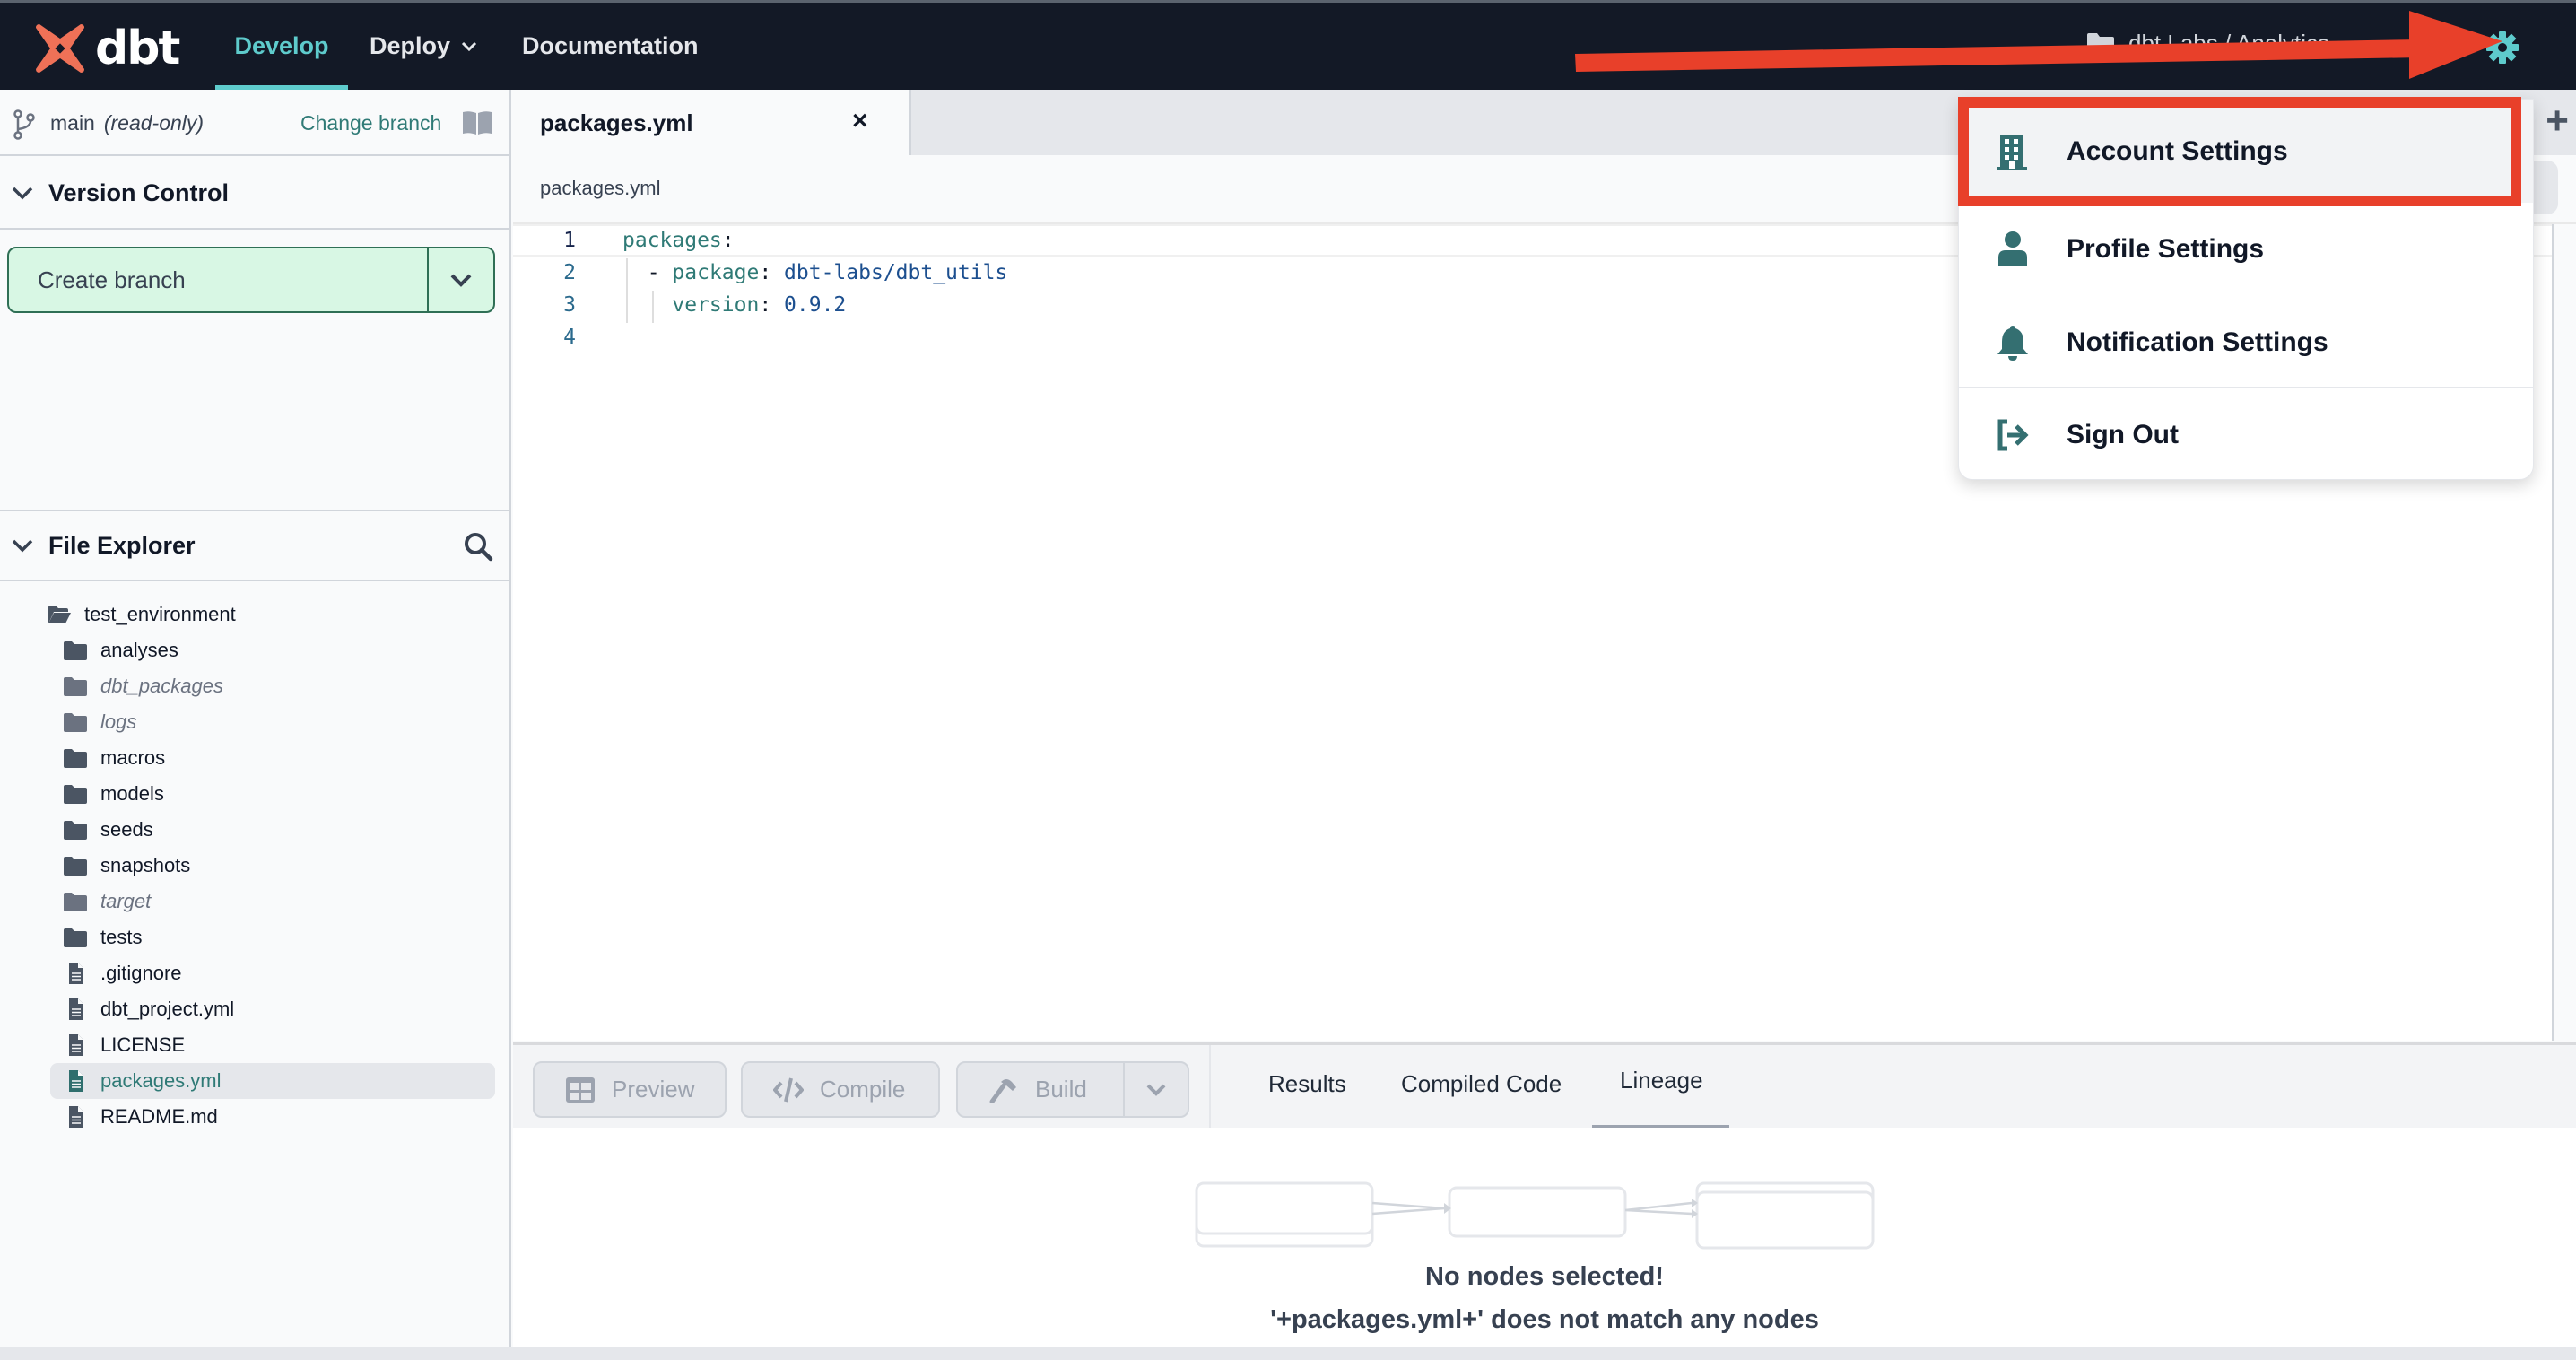 This screenshot has height=1360, width=2576. Describe the element at coordinates (154, 123) in the screenshot. I see `branch-readonly-label: (read-only)` at that location.